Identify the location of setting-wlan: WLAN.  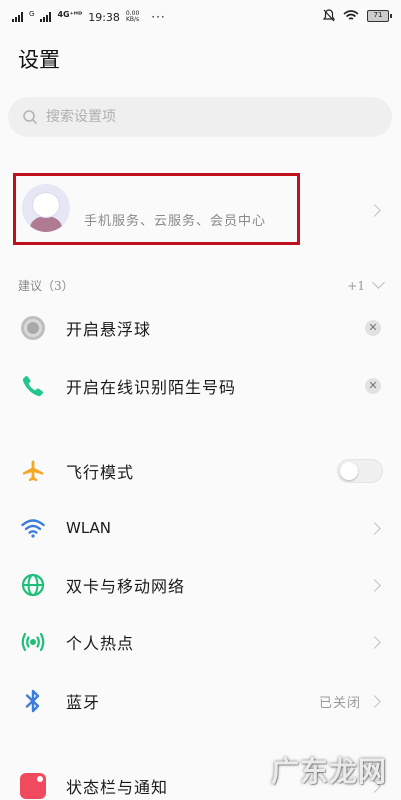
(200, 528).